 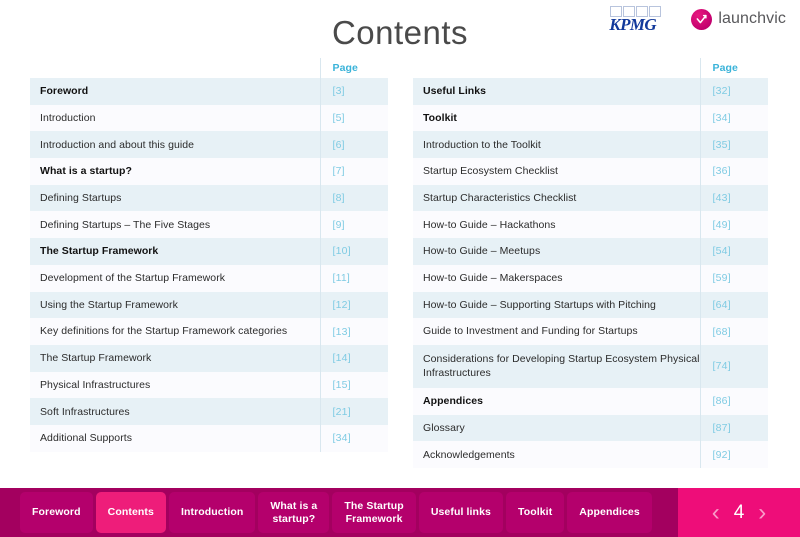 What do you see at coordinates (590, 91) in the screenshot?
I see `toc-row: Useful Links [32]` at bounding box center [590, 91].